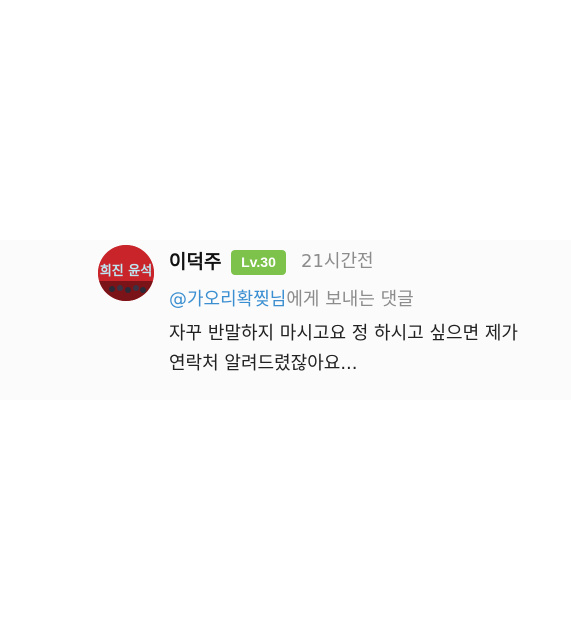 The height and width of the screenshot is (640, 571). Describe the element at coordinates (195, 262) in the screenshot. I see `author-name: 이덕주` at that location.